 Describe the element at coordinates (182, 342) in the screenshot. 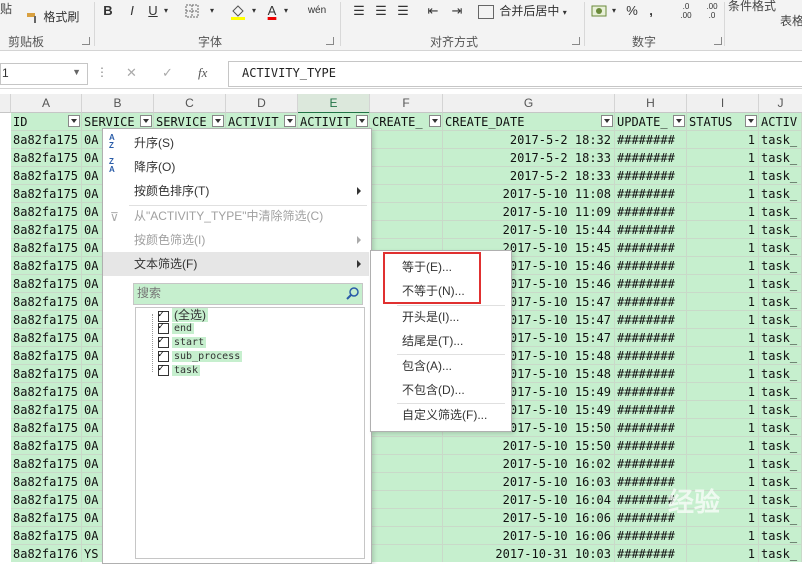

I see `list-item: start` at that location.